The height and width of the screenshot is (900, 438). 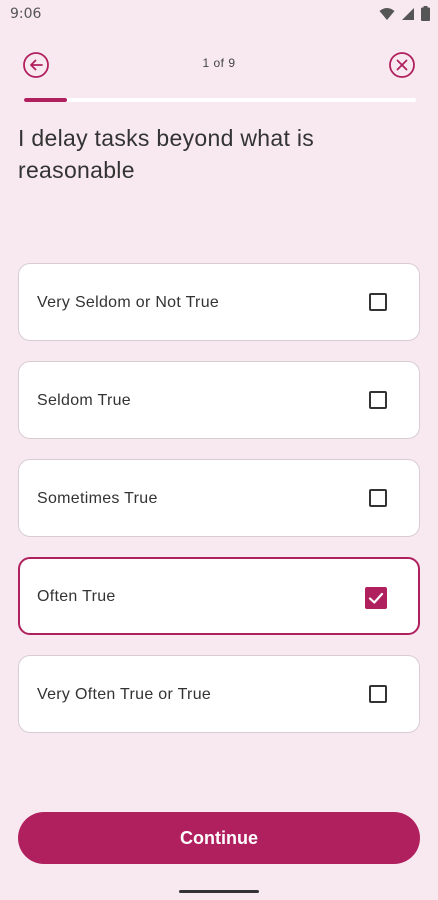 What do you see at coordinates (46, 100) in the screenshot?
I see `progress-bar-fill` at bounding box center [46, 100].